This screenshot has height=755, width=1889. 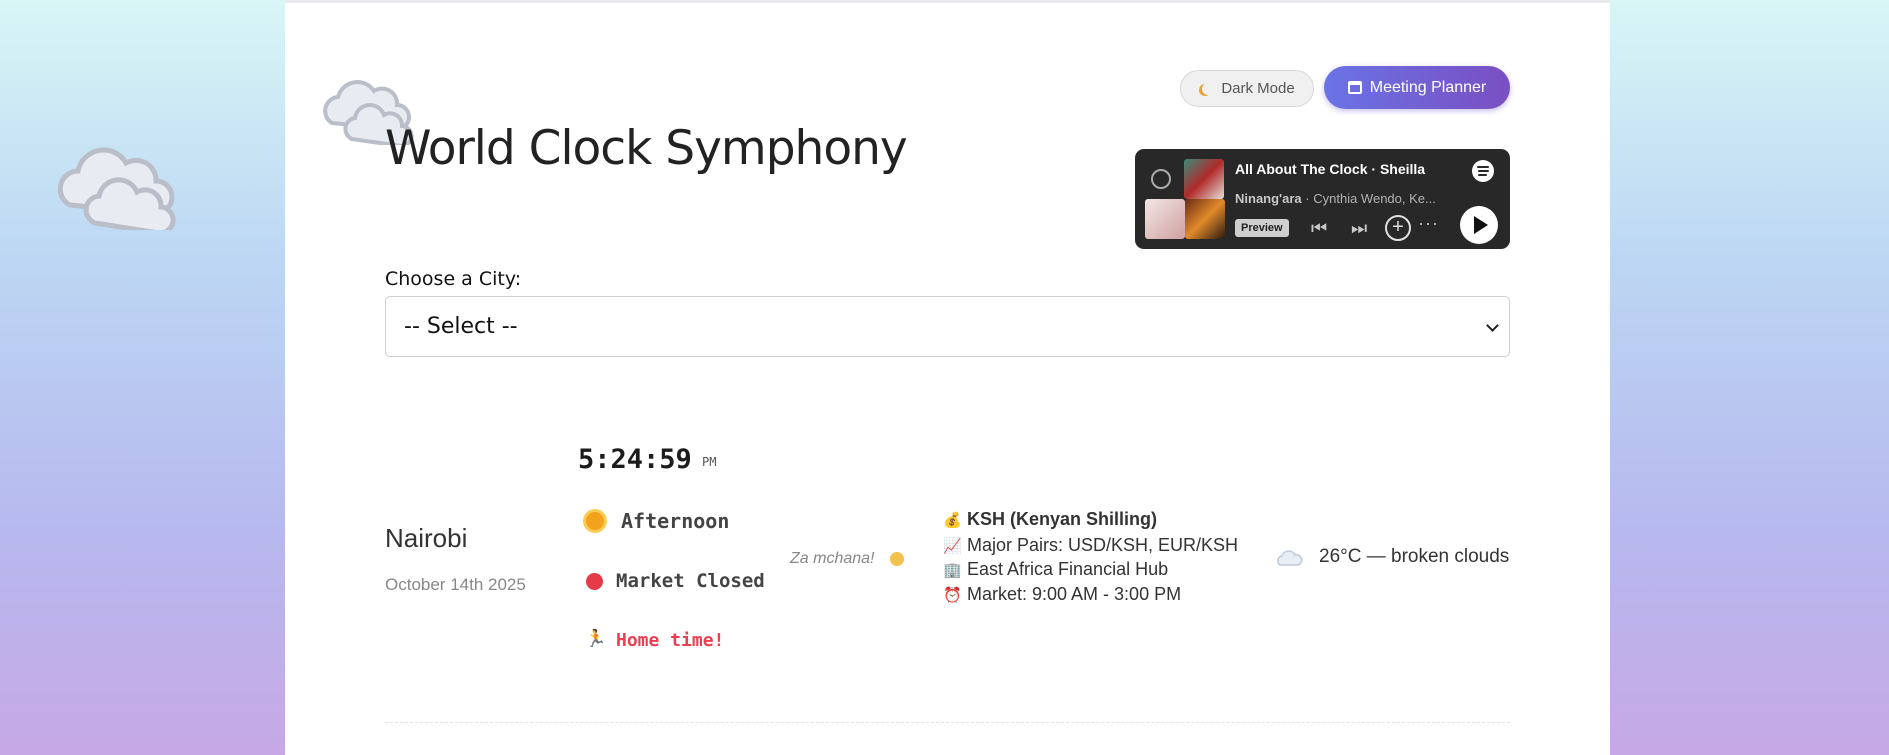 I want to click on meeting-planner-button: Meeting Planner, so click(x=1417, y=87).